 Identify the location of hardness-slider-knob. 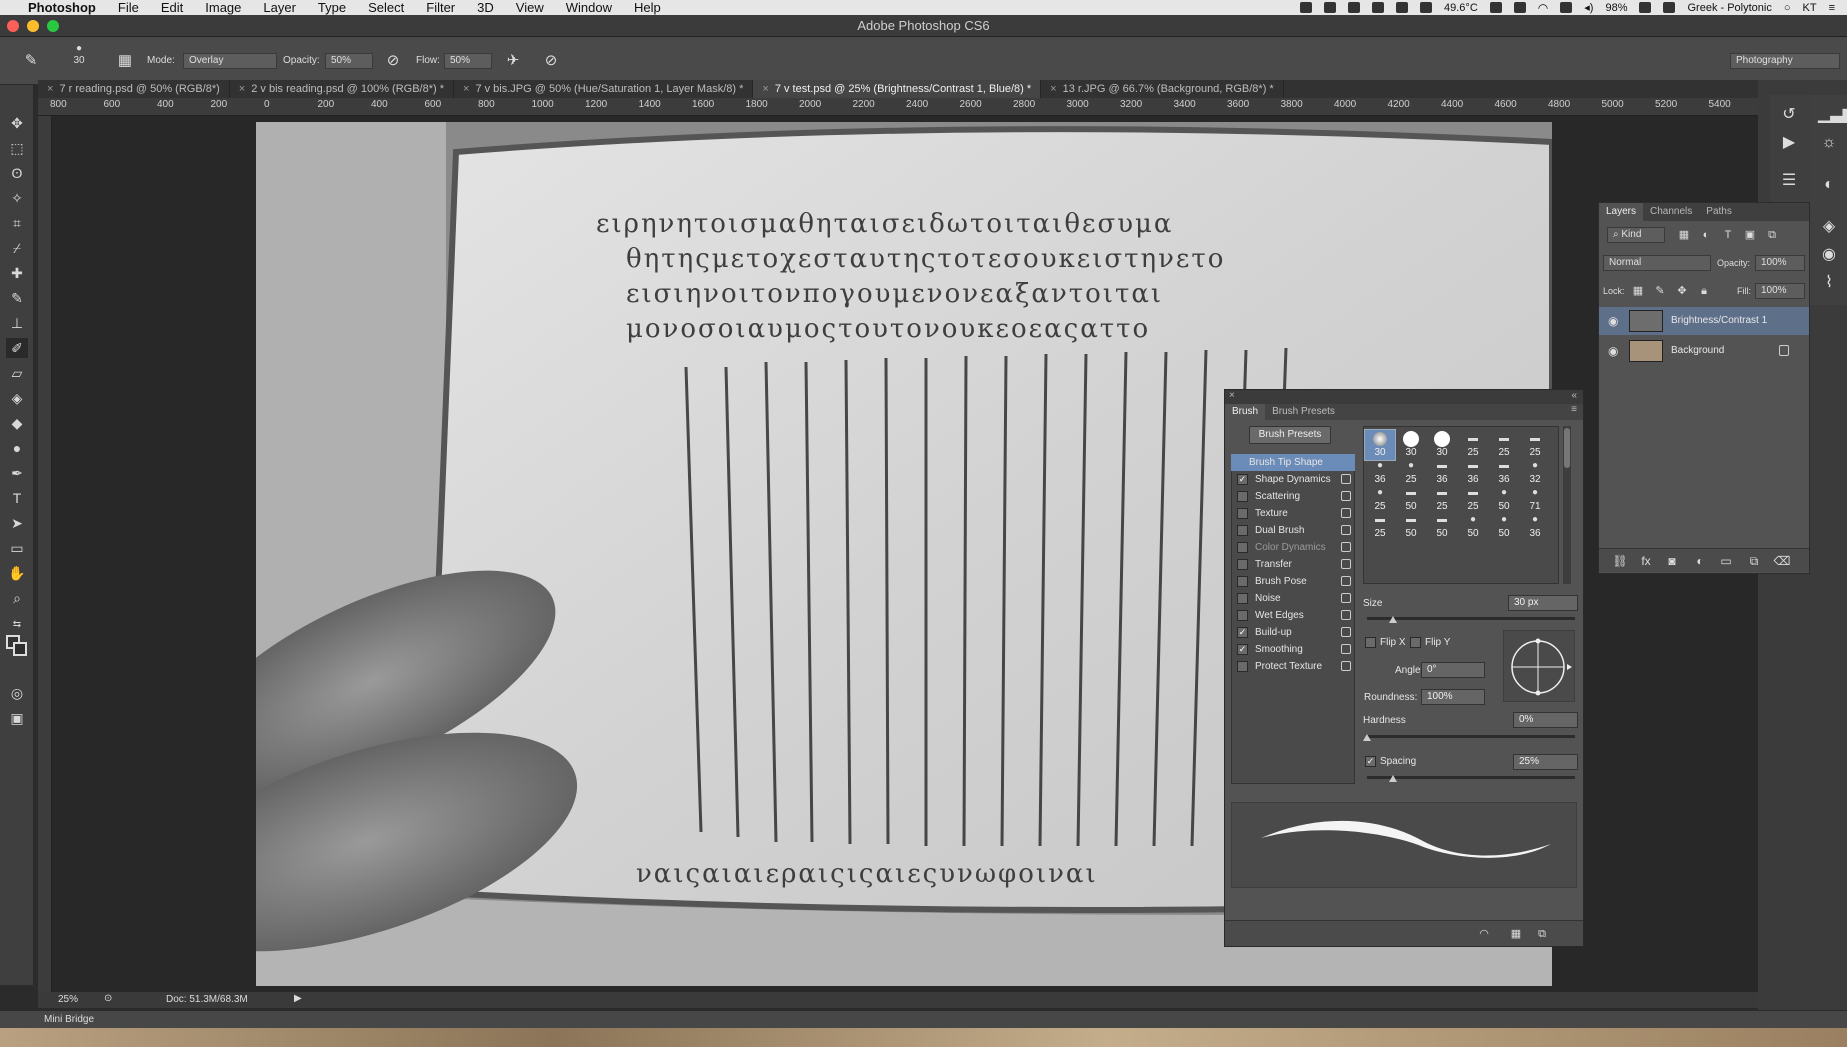
(1367, 737).